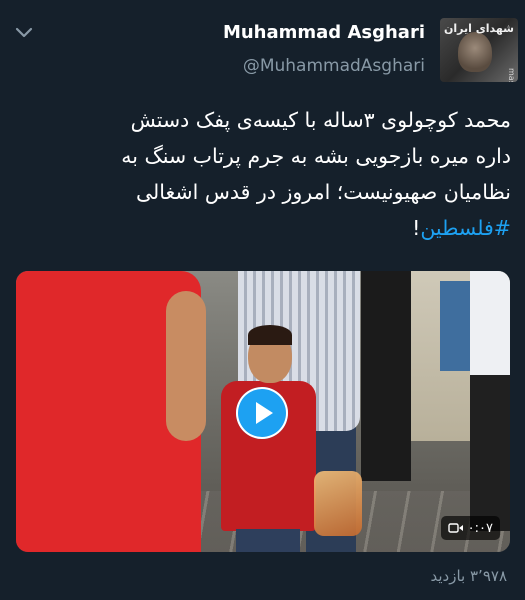 The width and height of the screenshot is (525, 600). Describe the element at coordinates (475, 52) in the screenshot. I see `avatar-face` at that location.